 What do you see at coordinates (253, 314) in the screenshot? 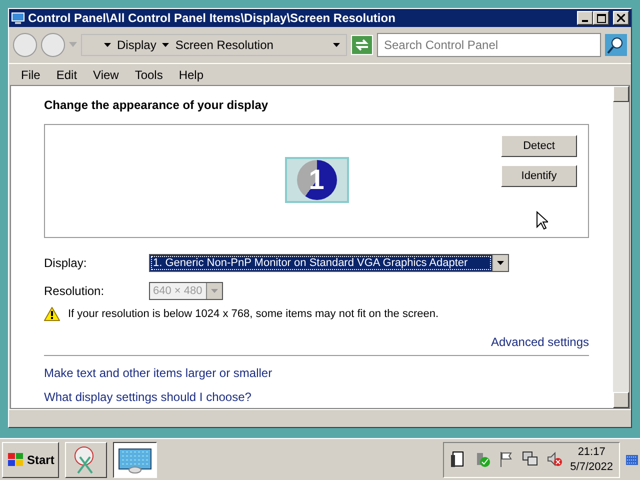
I see `warning-text: If your resolution is below 1024 x 768, some items may not fit on the screen.` at bounding box center [253, 314].